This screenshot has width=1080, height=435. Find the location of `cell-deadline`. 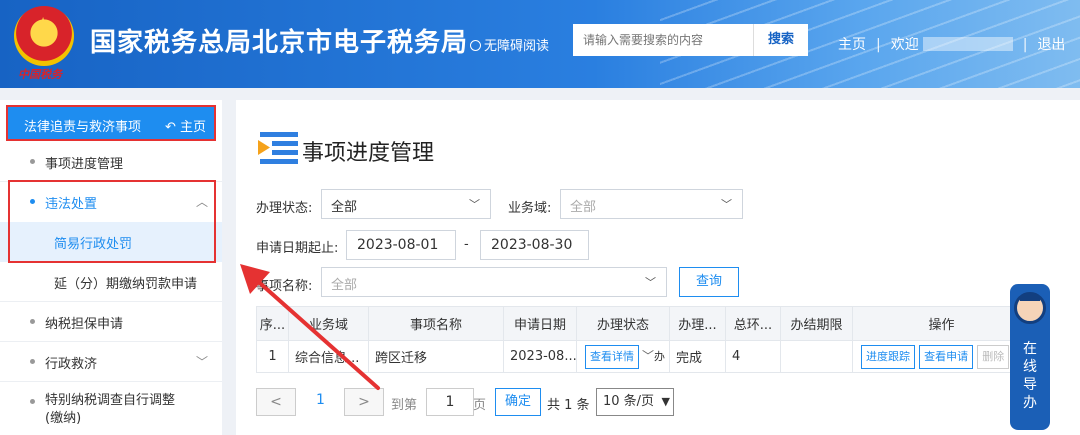

cell-deadline is located at coordinates (816, 356).